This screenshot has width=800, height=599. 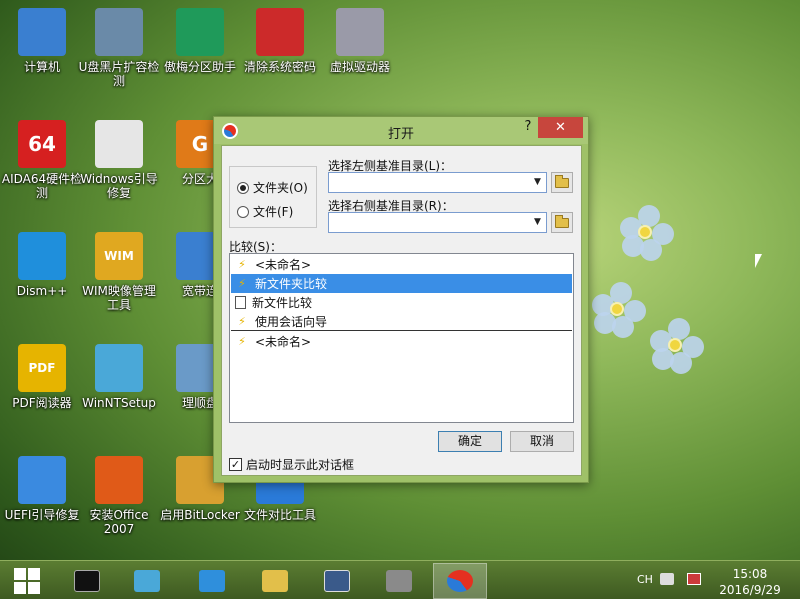 What do you see at coordinates (282, 303) in the screenshot?
I see `list-item-label: 新文件比较` at bounding box center [282, 303].